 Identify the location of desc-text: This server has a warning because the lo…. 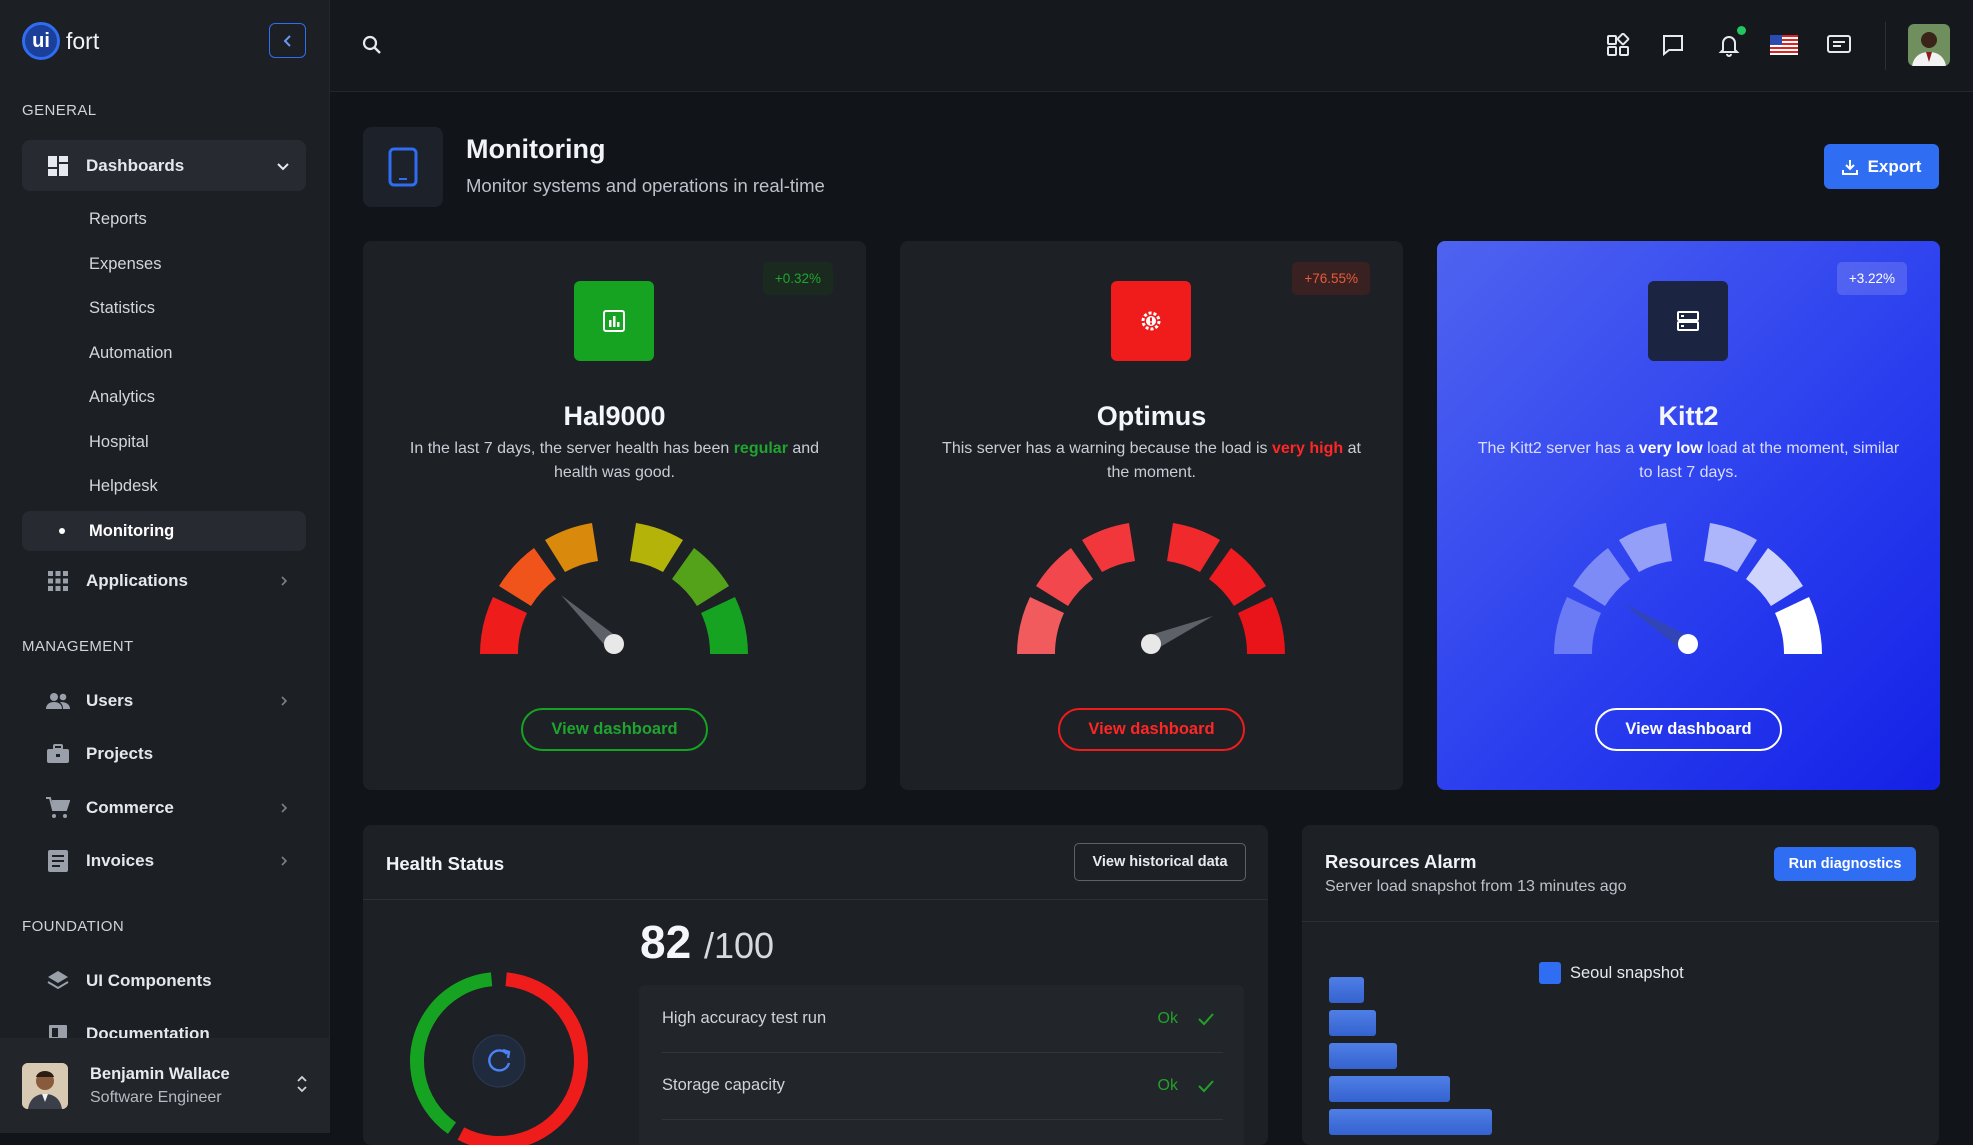
(1107, 448).